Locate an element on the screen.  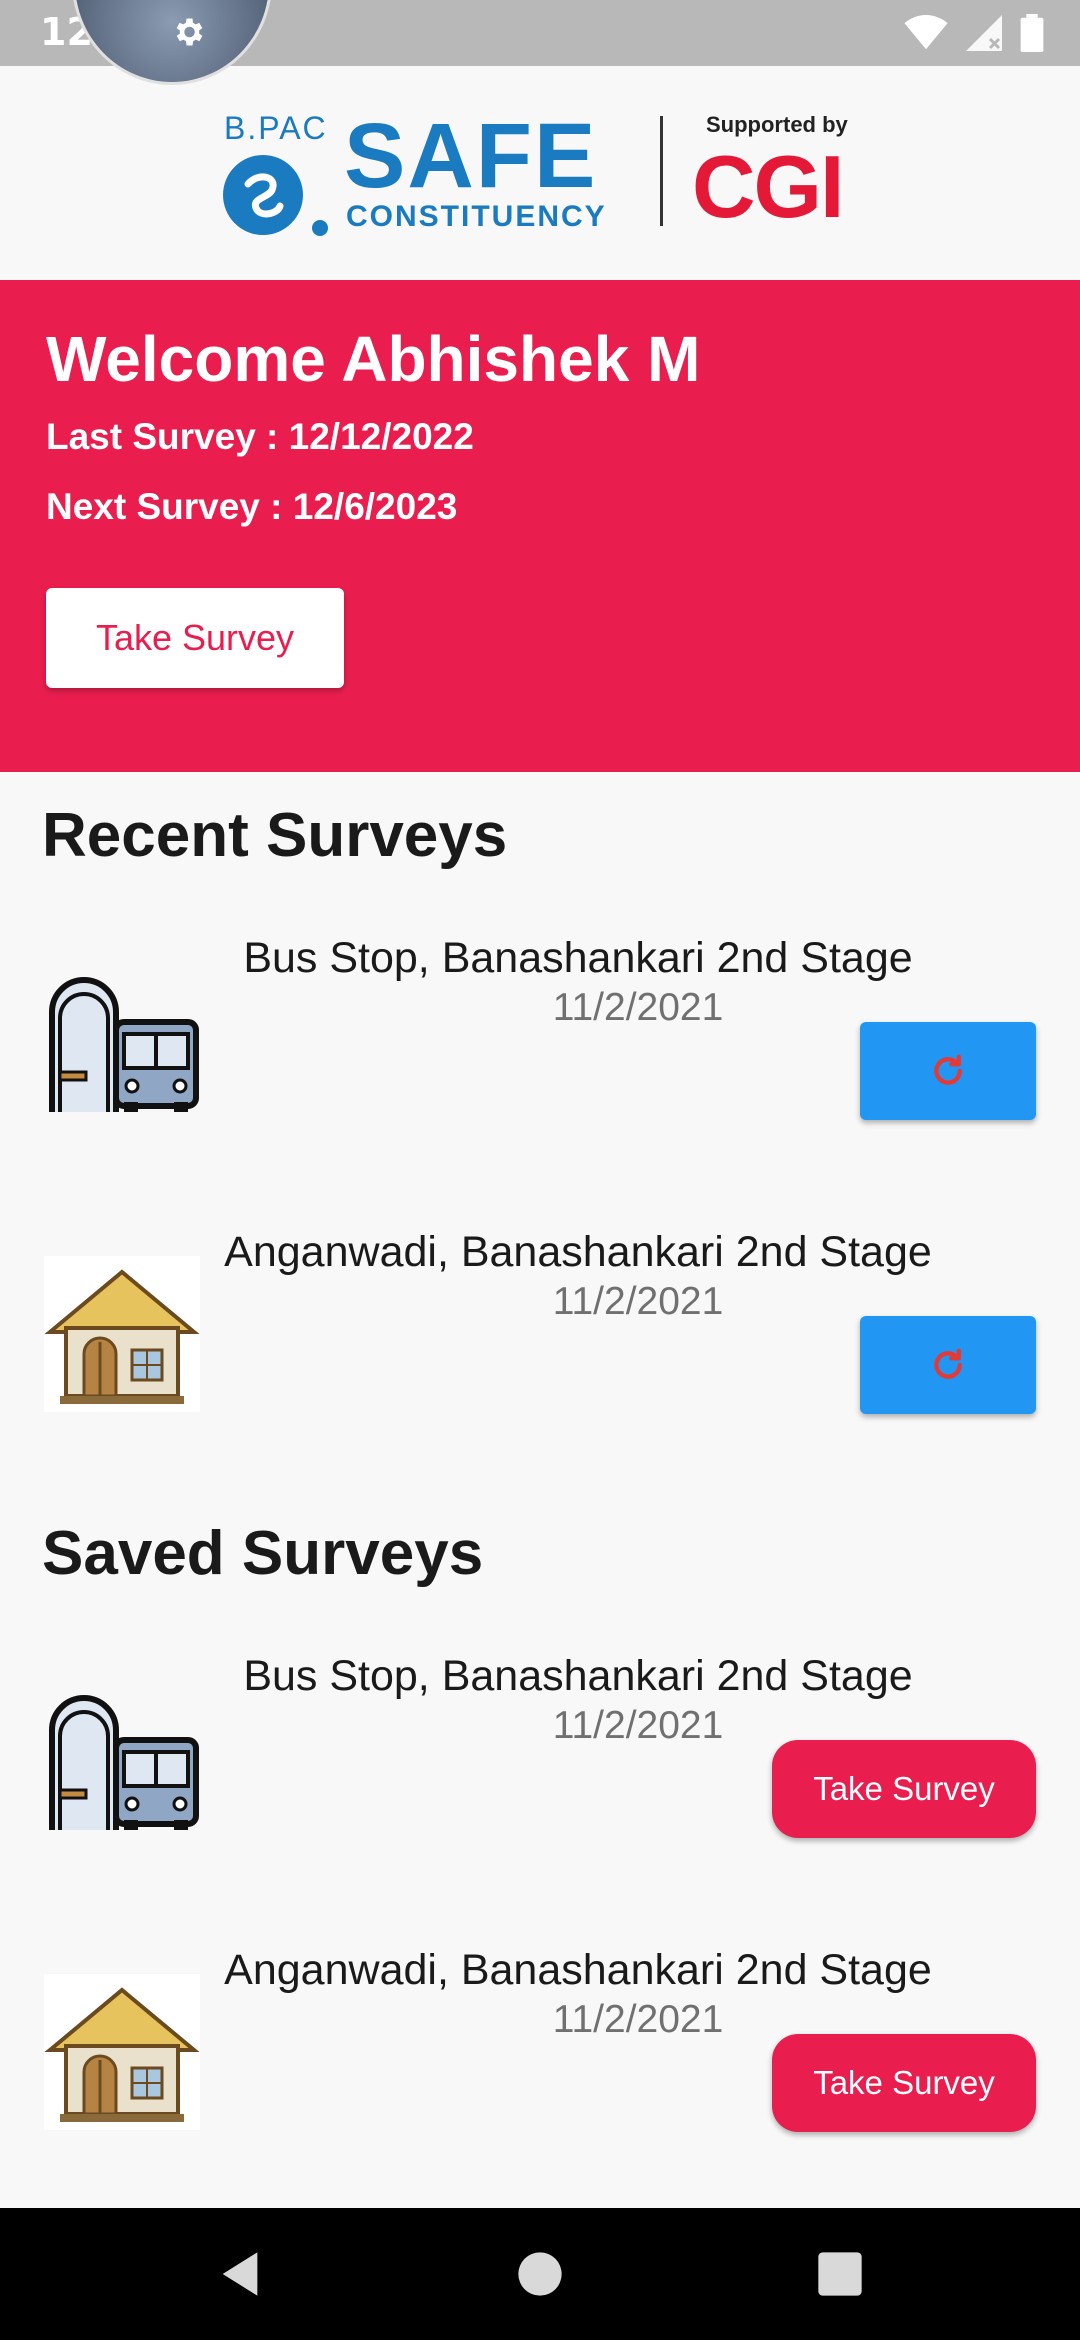
home-icon is located at coordinates (540, 2274).